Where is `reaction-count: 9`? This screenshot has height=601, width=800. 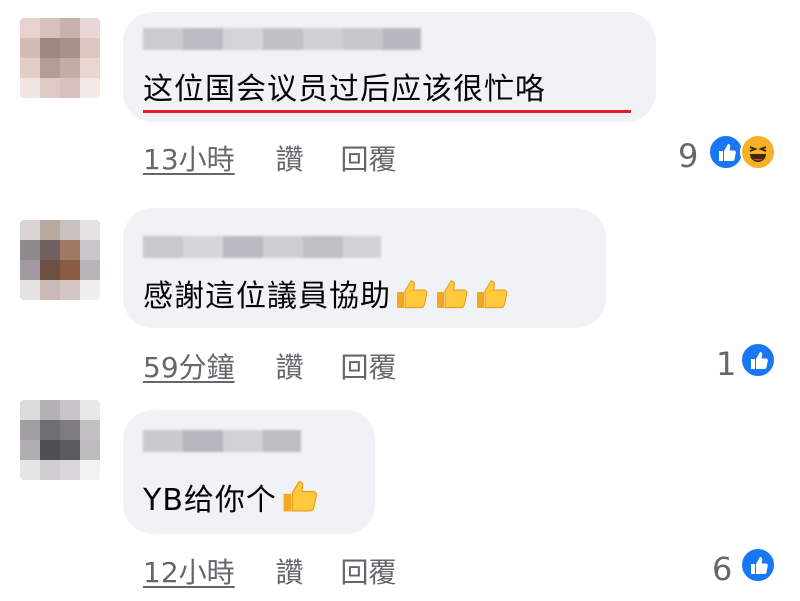
reaction-count: 9 is located at coordinates (688, 156).